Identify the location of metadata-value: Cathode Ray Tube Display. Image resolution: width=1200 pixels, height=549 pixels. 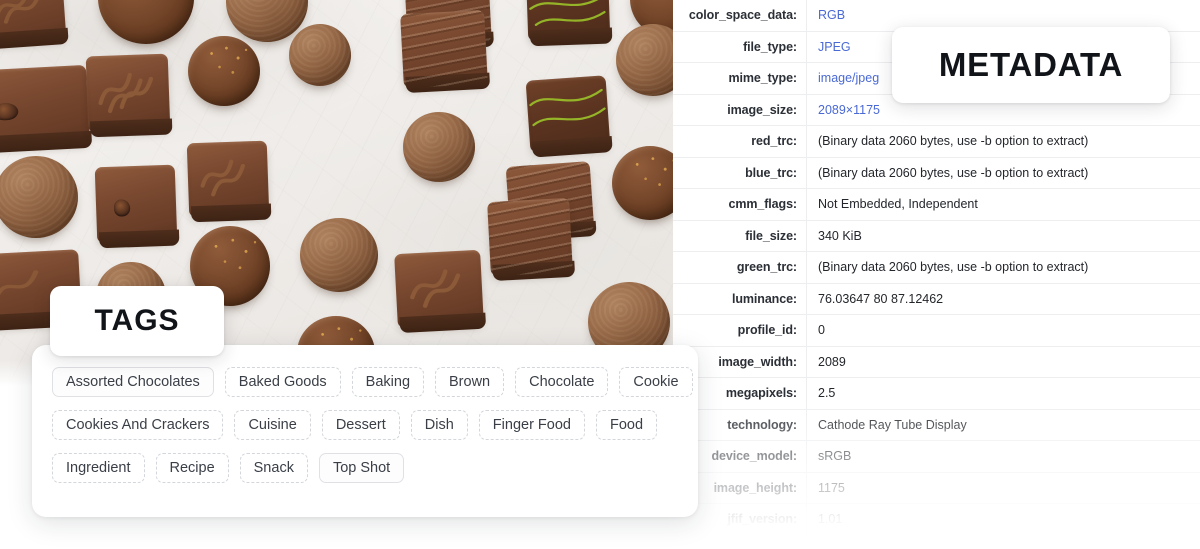
(892, 424).